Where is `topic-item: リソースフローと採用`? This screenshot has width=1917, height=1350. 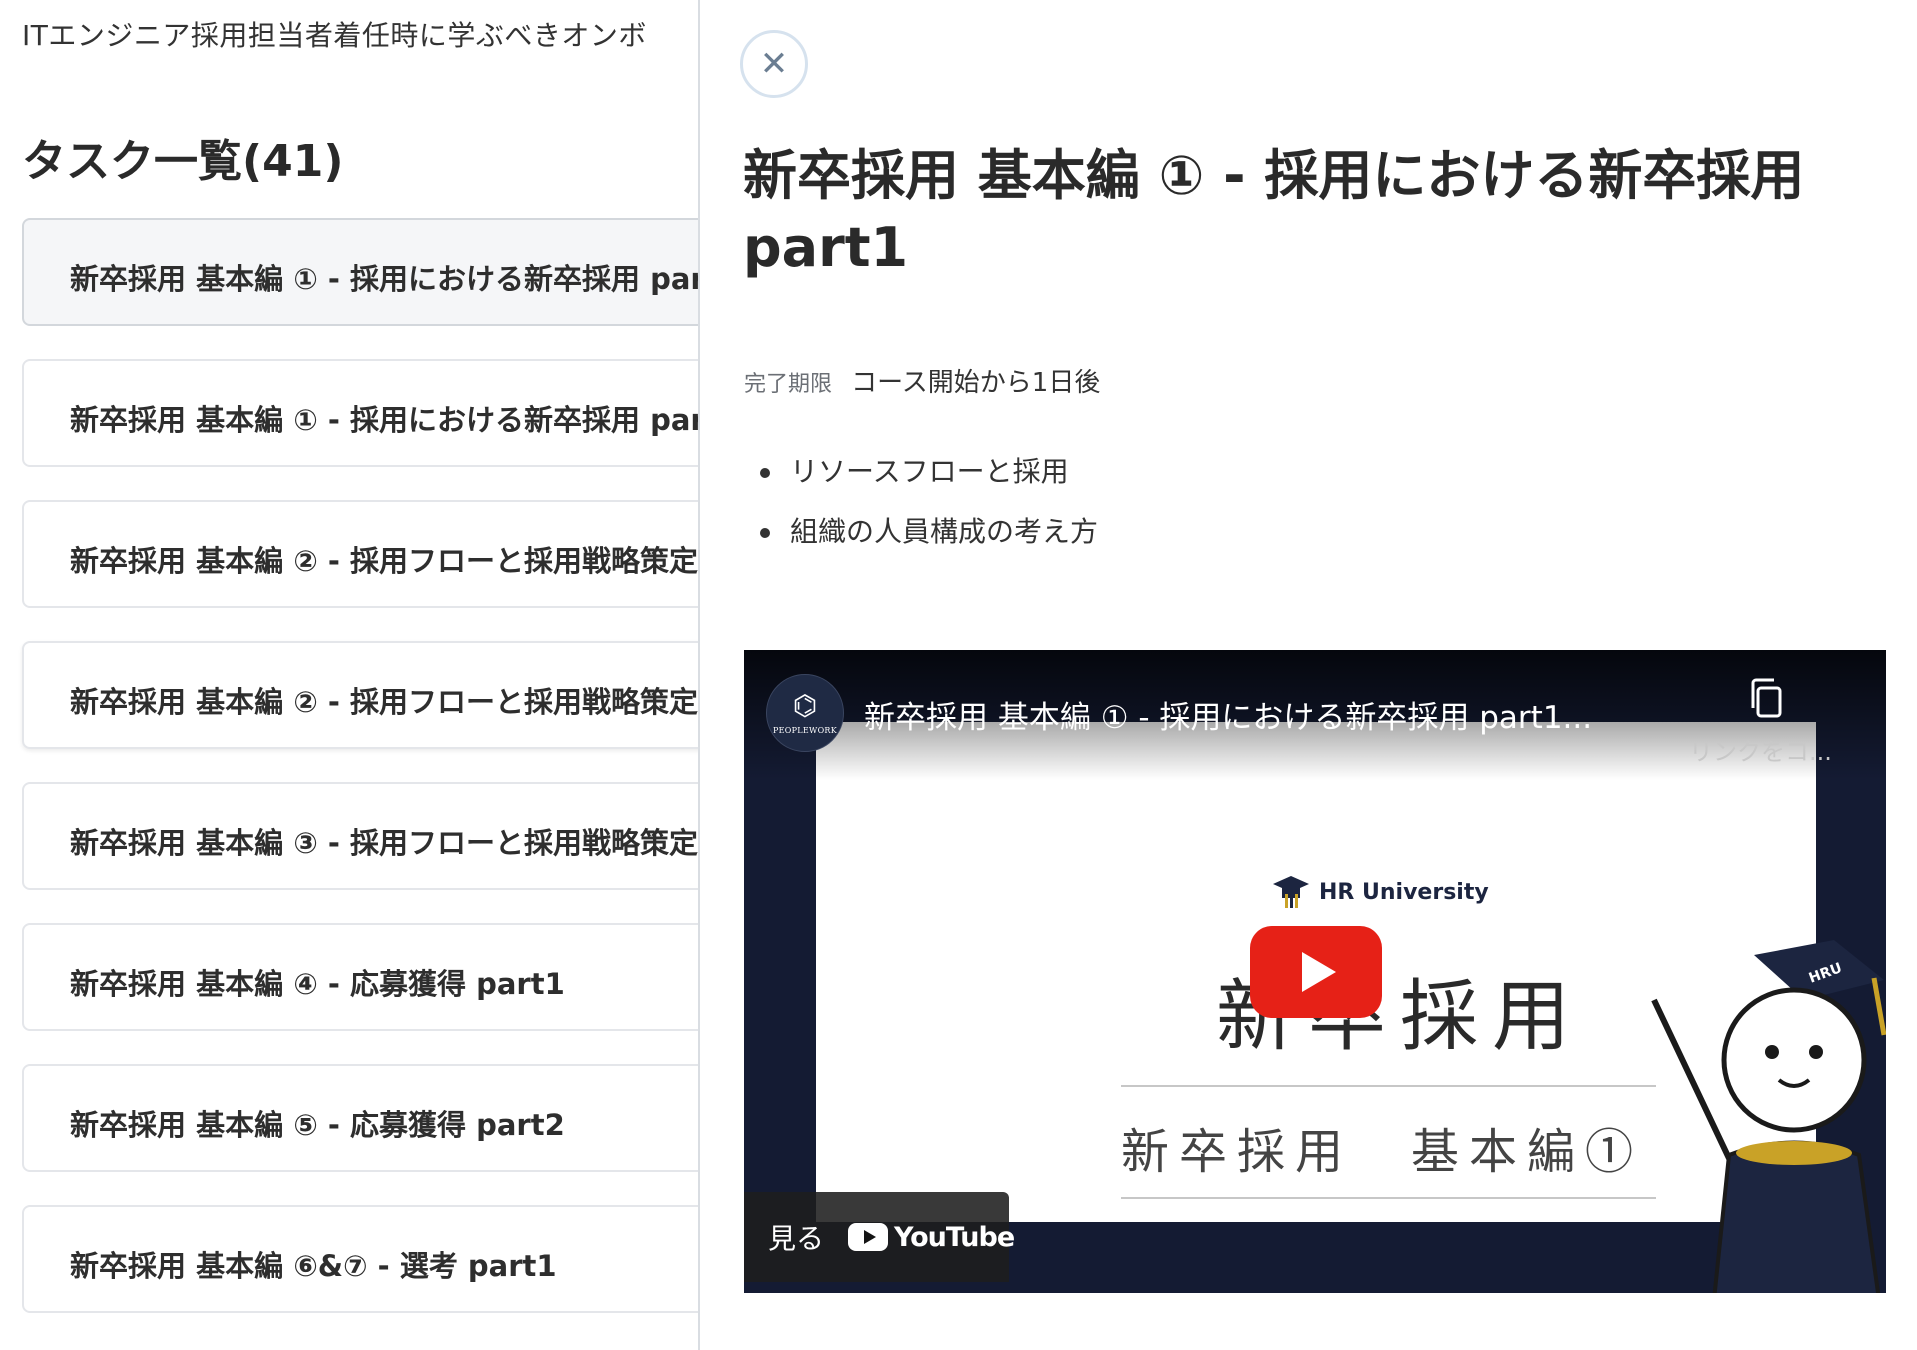 topic-item: リソースフローと採用 is located at coordinates (921, 482).